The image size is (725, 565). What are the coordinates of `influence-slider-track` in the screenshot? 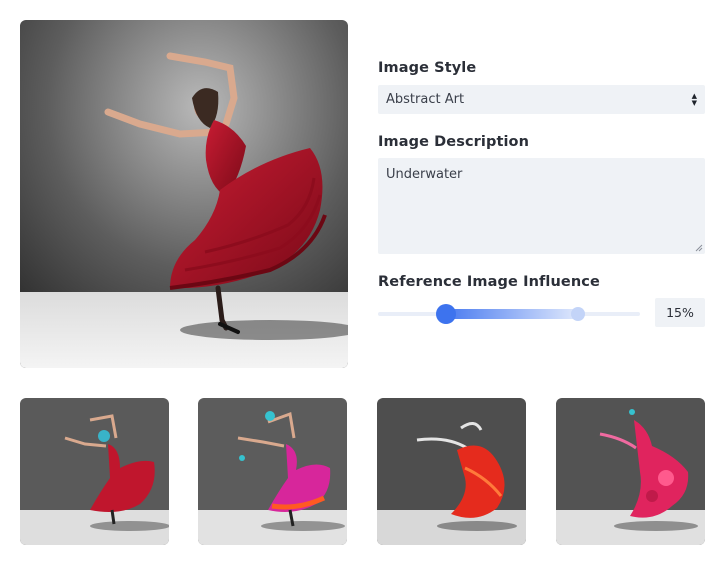 It's located at (509, 314).